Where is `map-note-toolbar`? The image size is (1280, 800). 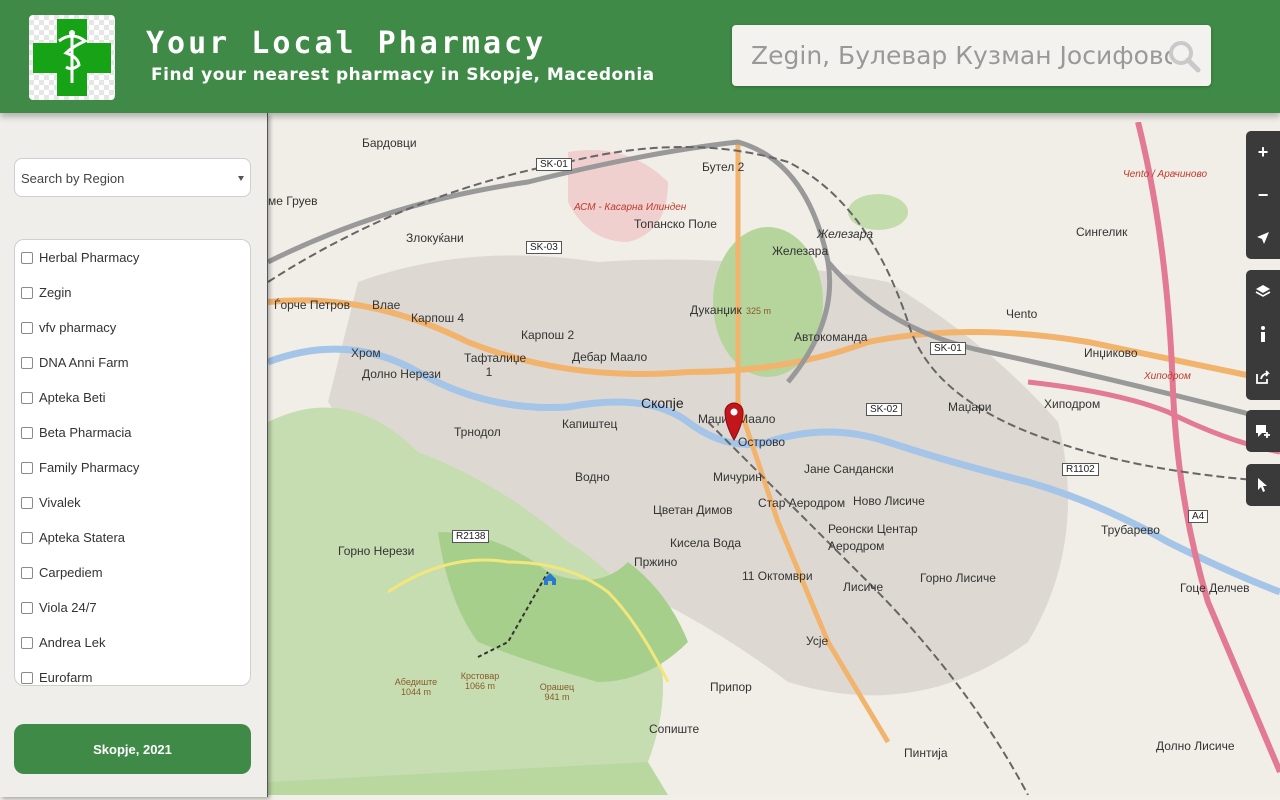
map-note-toolbar is located at coordinates (1263, 431).